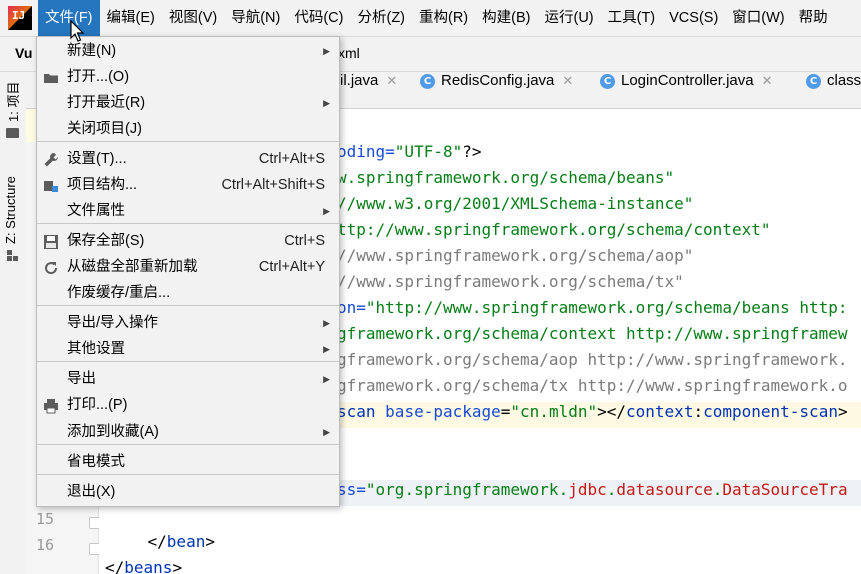 The image size is (861, 574). What do you see at coordinates (349, 53) in the screenshot?
I see `breadcrumb-file: xml` at bounding box center [349, 53].